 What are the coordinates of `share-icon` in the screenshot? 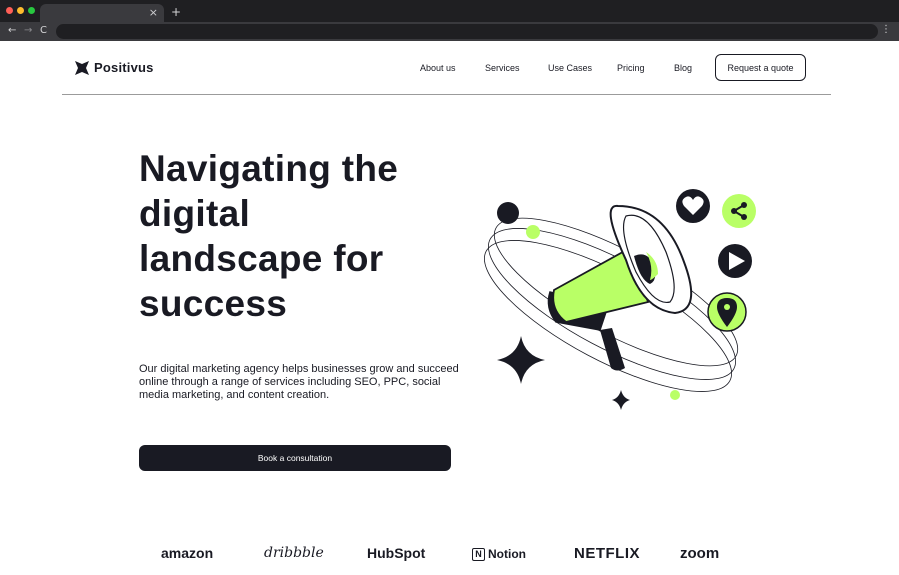 It's located at (739, 211).